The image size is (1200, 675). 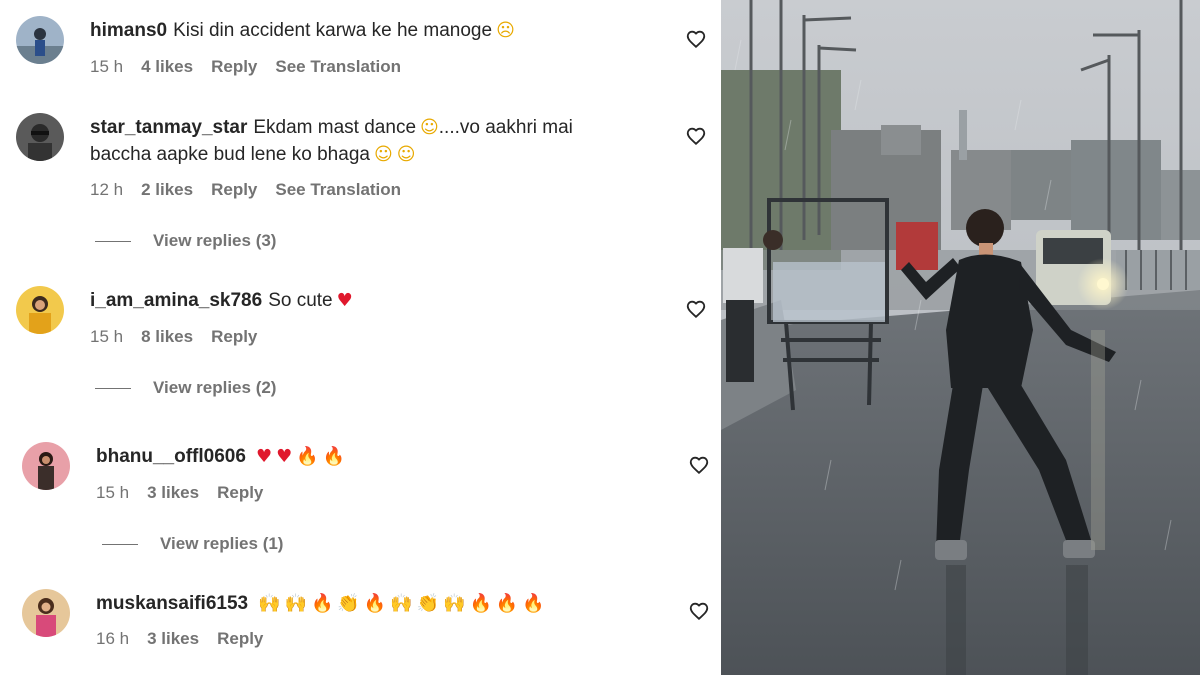 What do you see at coordinates (370, 300) in the screenshot?
I see `comment-text: i_am_amina_sk786 So cute ♥` at bounding box center [370, 300].